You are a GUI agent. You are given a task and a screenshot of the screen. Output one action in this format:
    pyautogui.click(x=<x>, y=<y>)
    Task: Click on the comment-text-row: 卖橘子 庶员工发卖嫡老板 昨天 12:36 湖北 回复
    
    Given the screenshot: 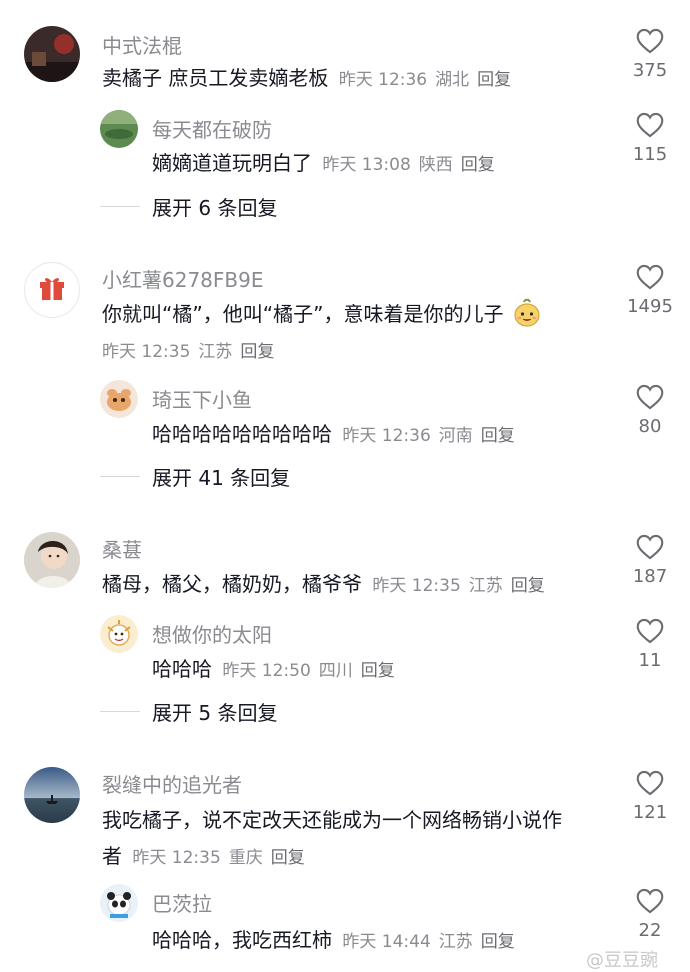 What is the action you would take?
    pyautogui.click(x=310, y=76)
    